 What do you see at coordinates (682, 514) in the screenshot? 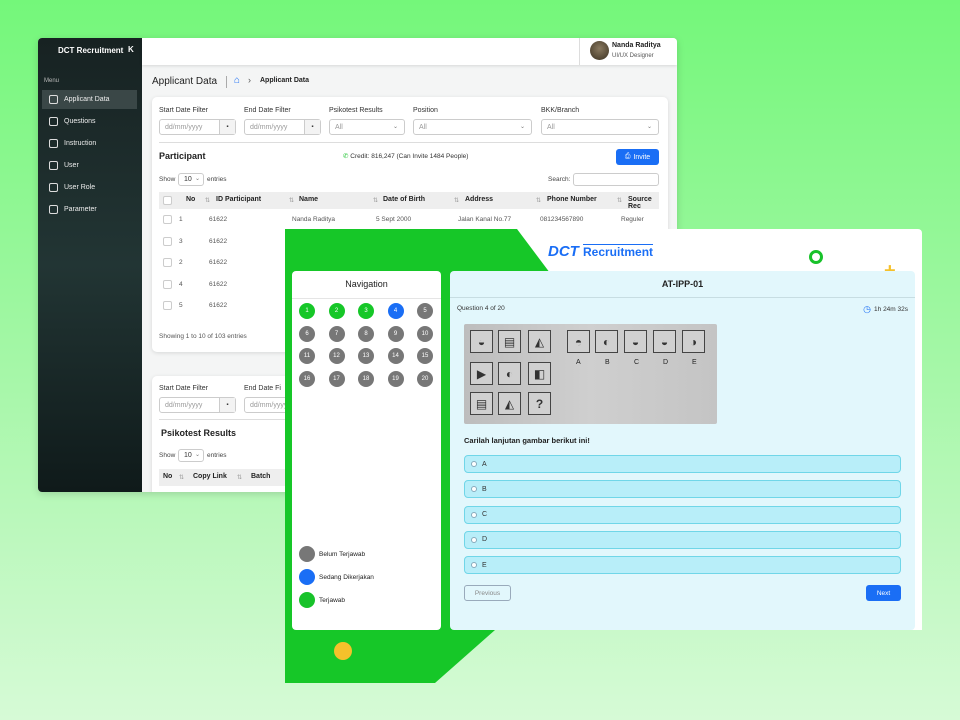
I see `answer-option: C` at bounding box center [682, 514].